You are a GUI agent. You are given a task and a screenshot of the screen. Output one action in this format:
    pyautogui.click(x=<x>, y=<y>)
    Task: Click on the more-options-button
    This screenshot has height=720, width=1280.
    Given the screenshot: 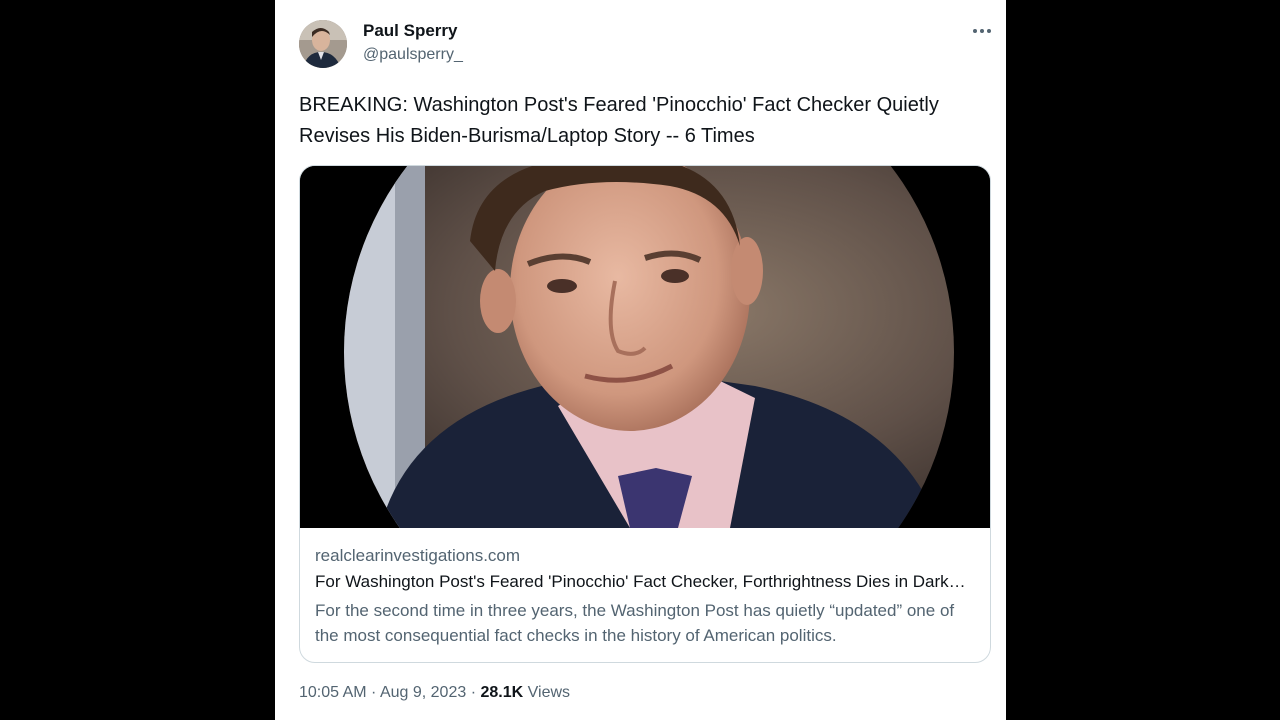 What is the action you would take?
    pyautogui.click(x=982, y=31)
    